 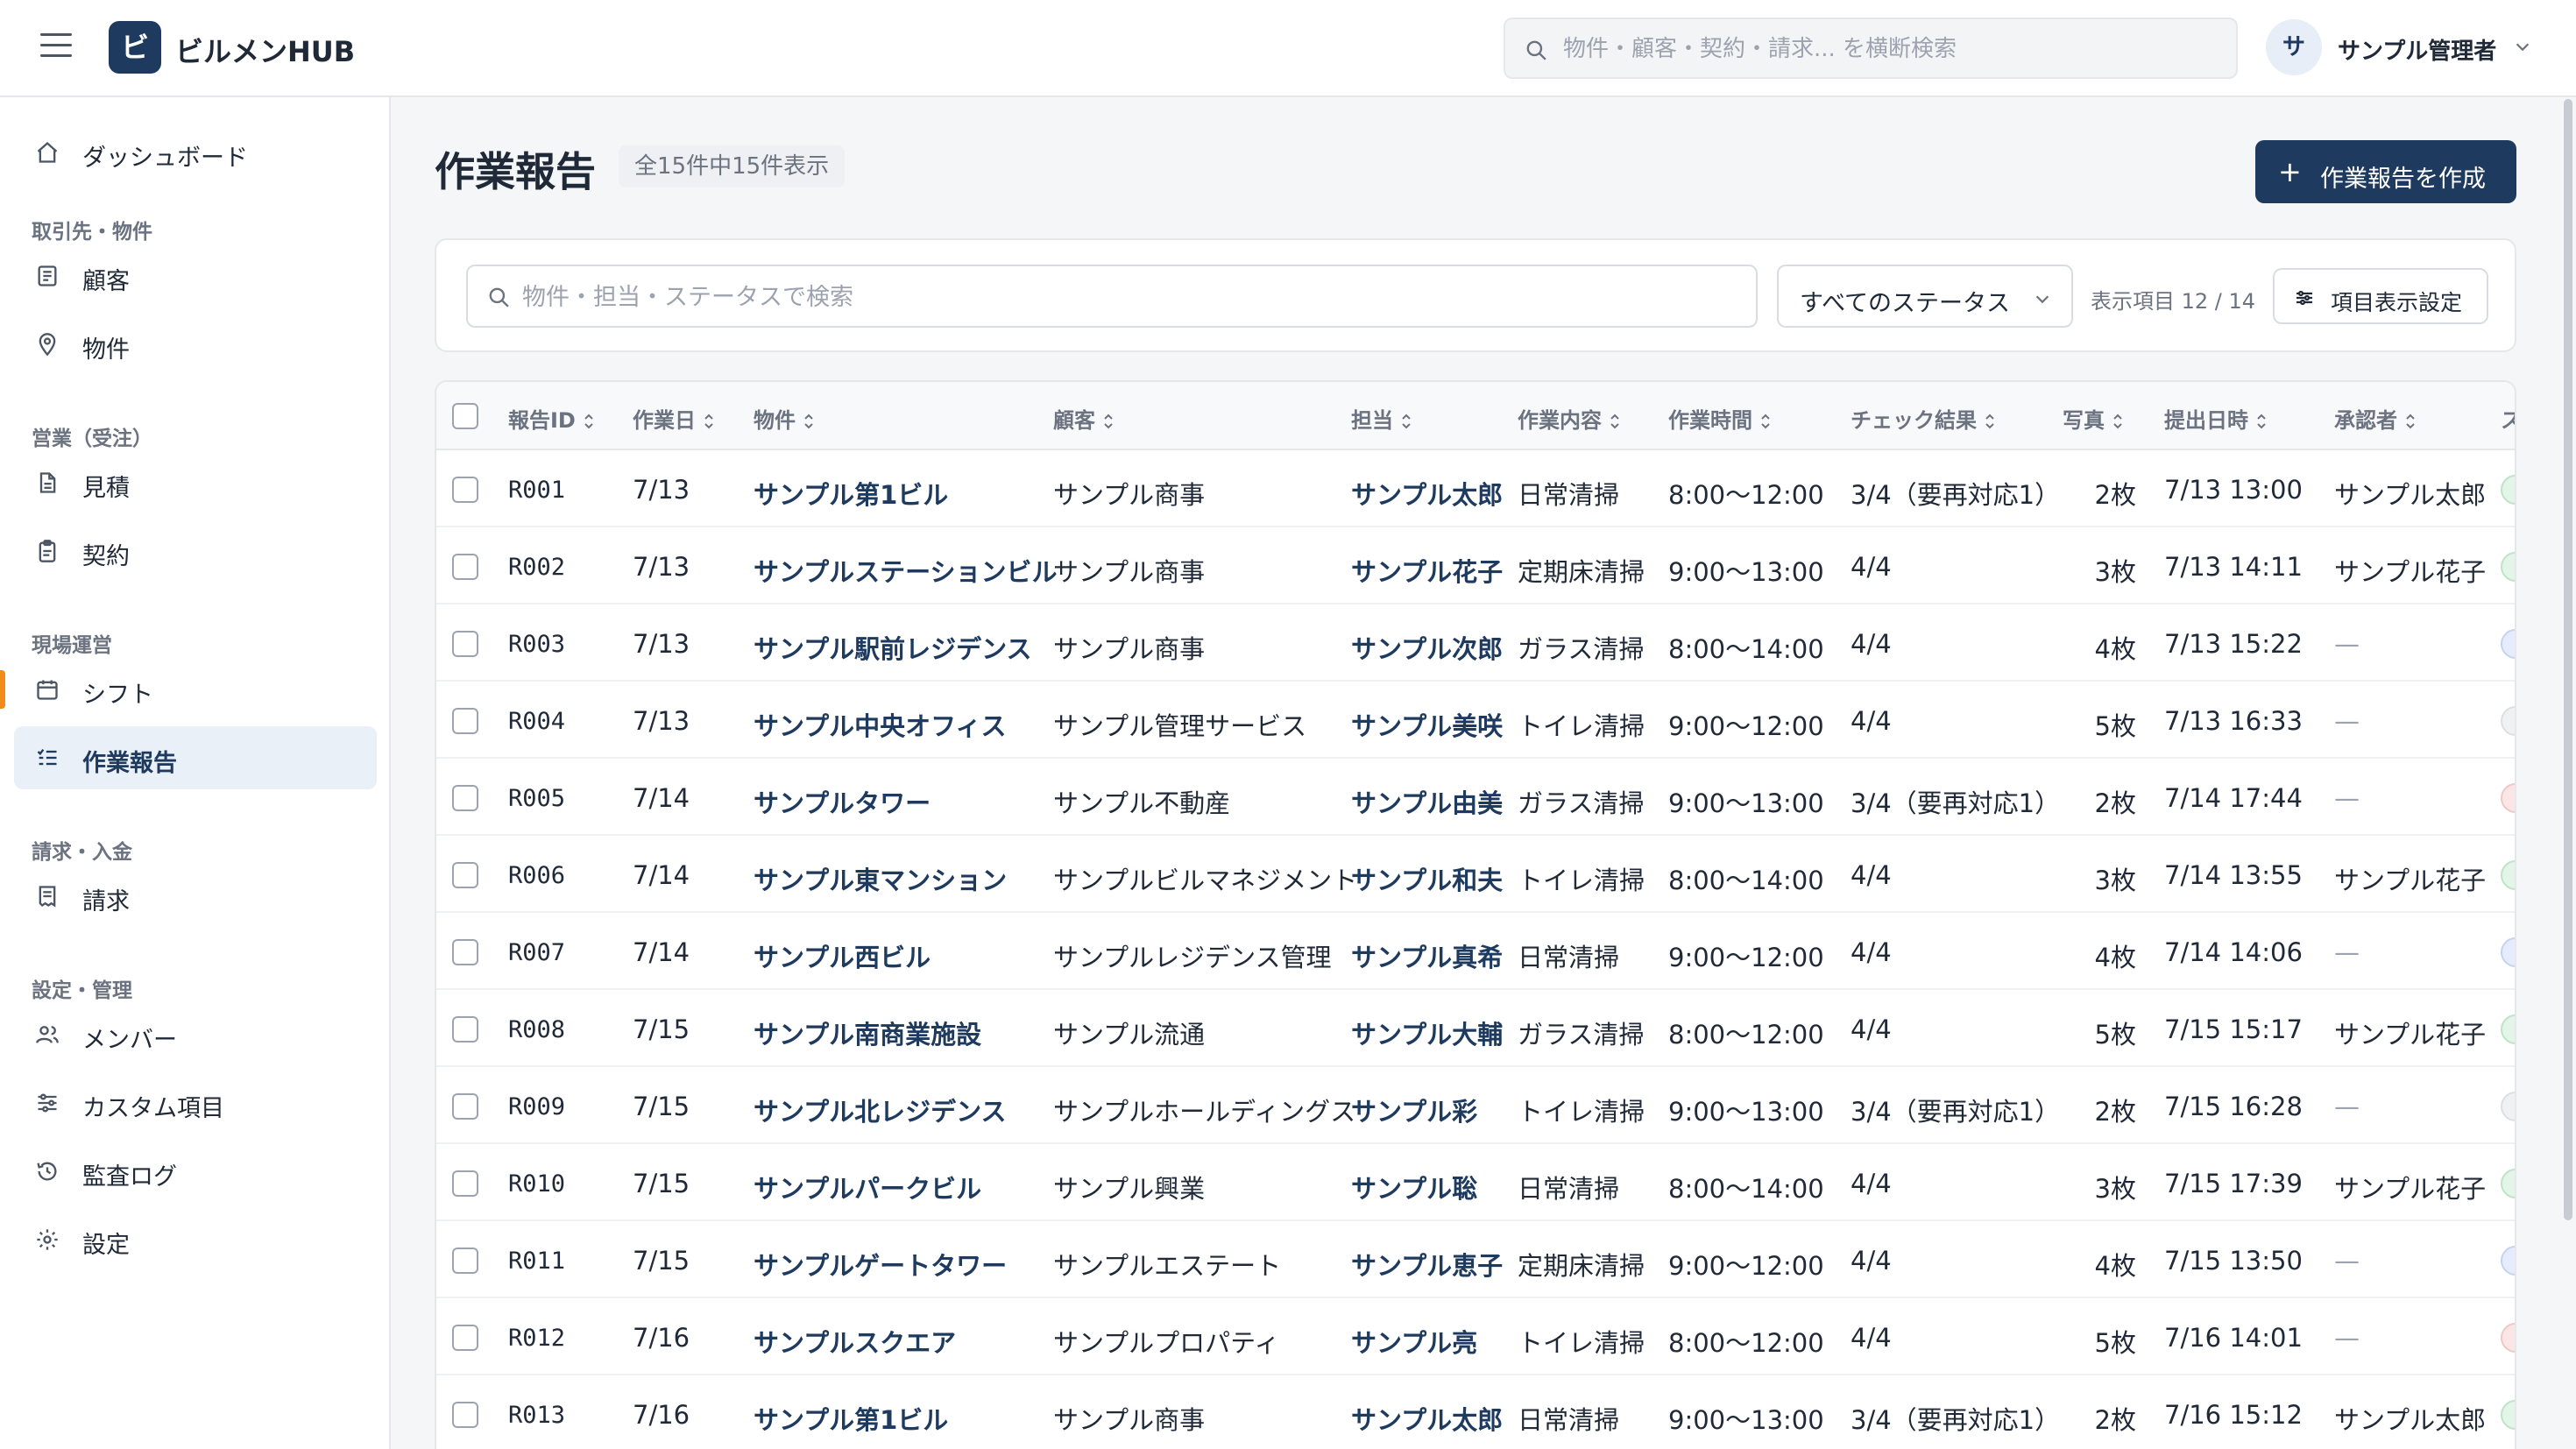 I want to click on column-header-property: 物件, so click(x=784, y=419).